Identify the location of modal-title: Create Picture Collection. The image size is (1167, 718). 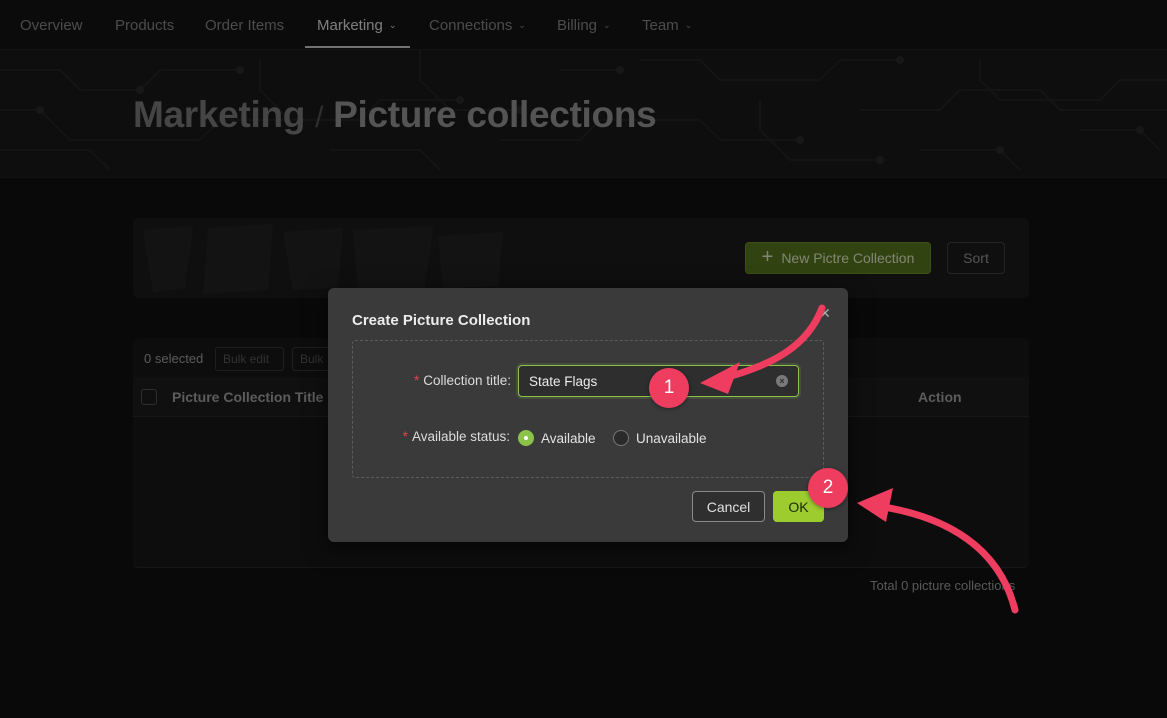
(441, 320).